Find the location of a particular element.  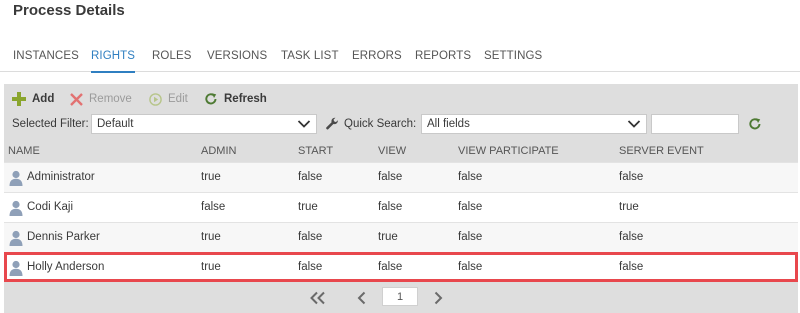

cell-server-event: true is located at coordinates (629, 207).